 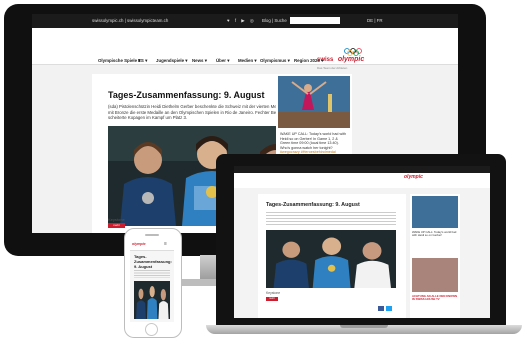 I want to click on swiss-olympic-logo: swiss olympic Das Team der Athleten, so click(x=347, y=60).